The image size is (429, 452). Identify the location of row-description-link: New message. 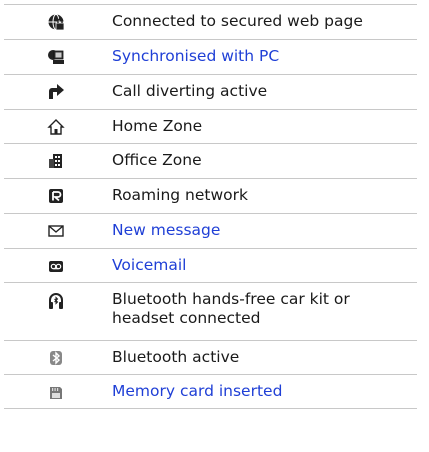
(164, 227).